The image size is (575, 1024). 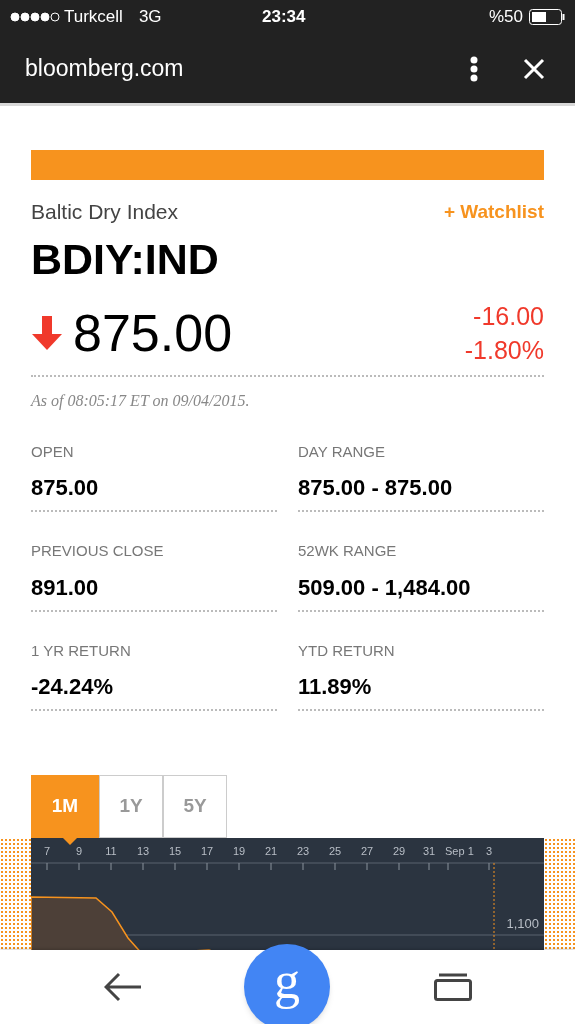 I want to click on axis-label: 19, so click(x=239, y=851).